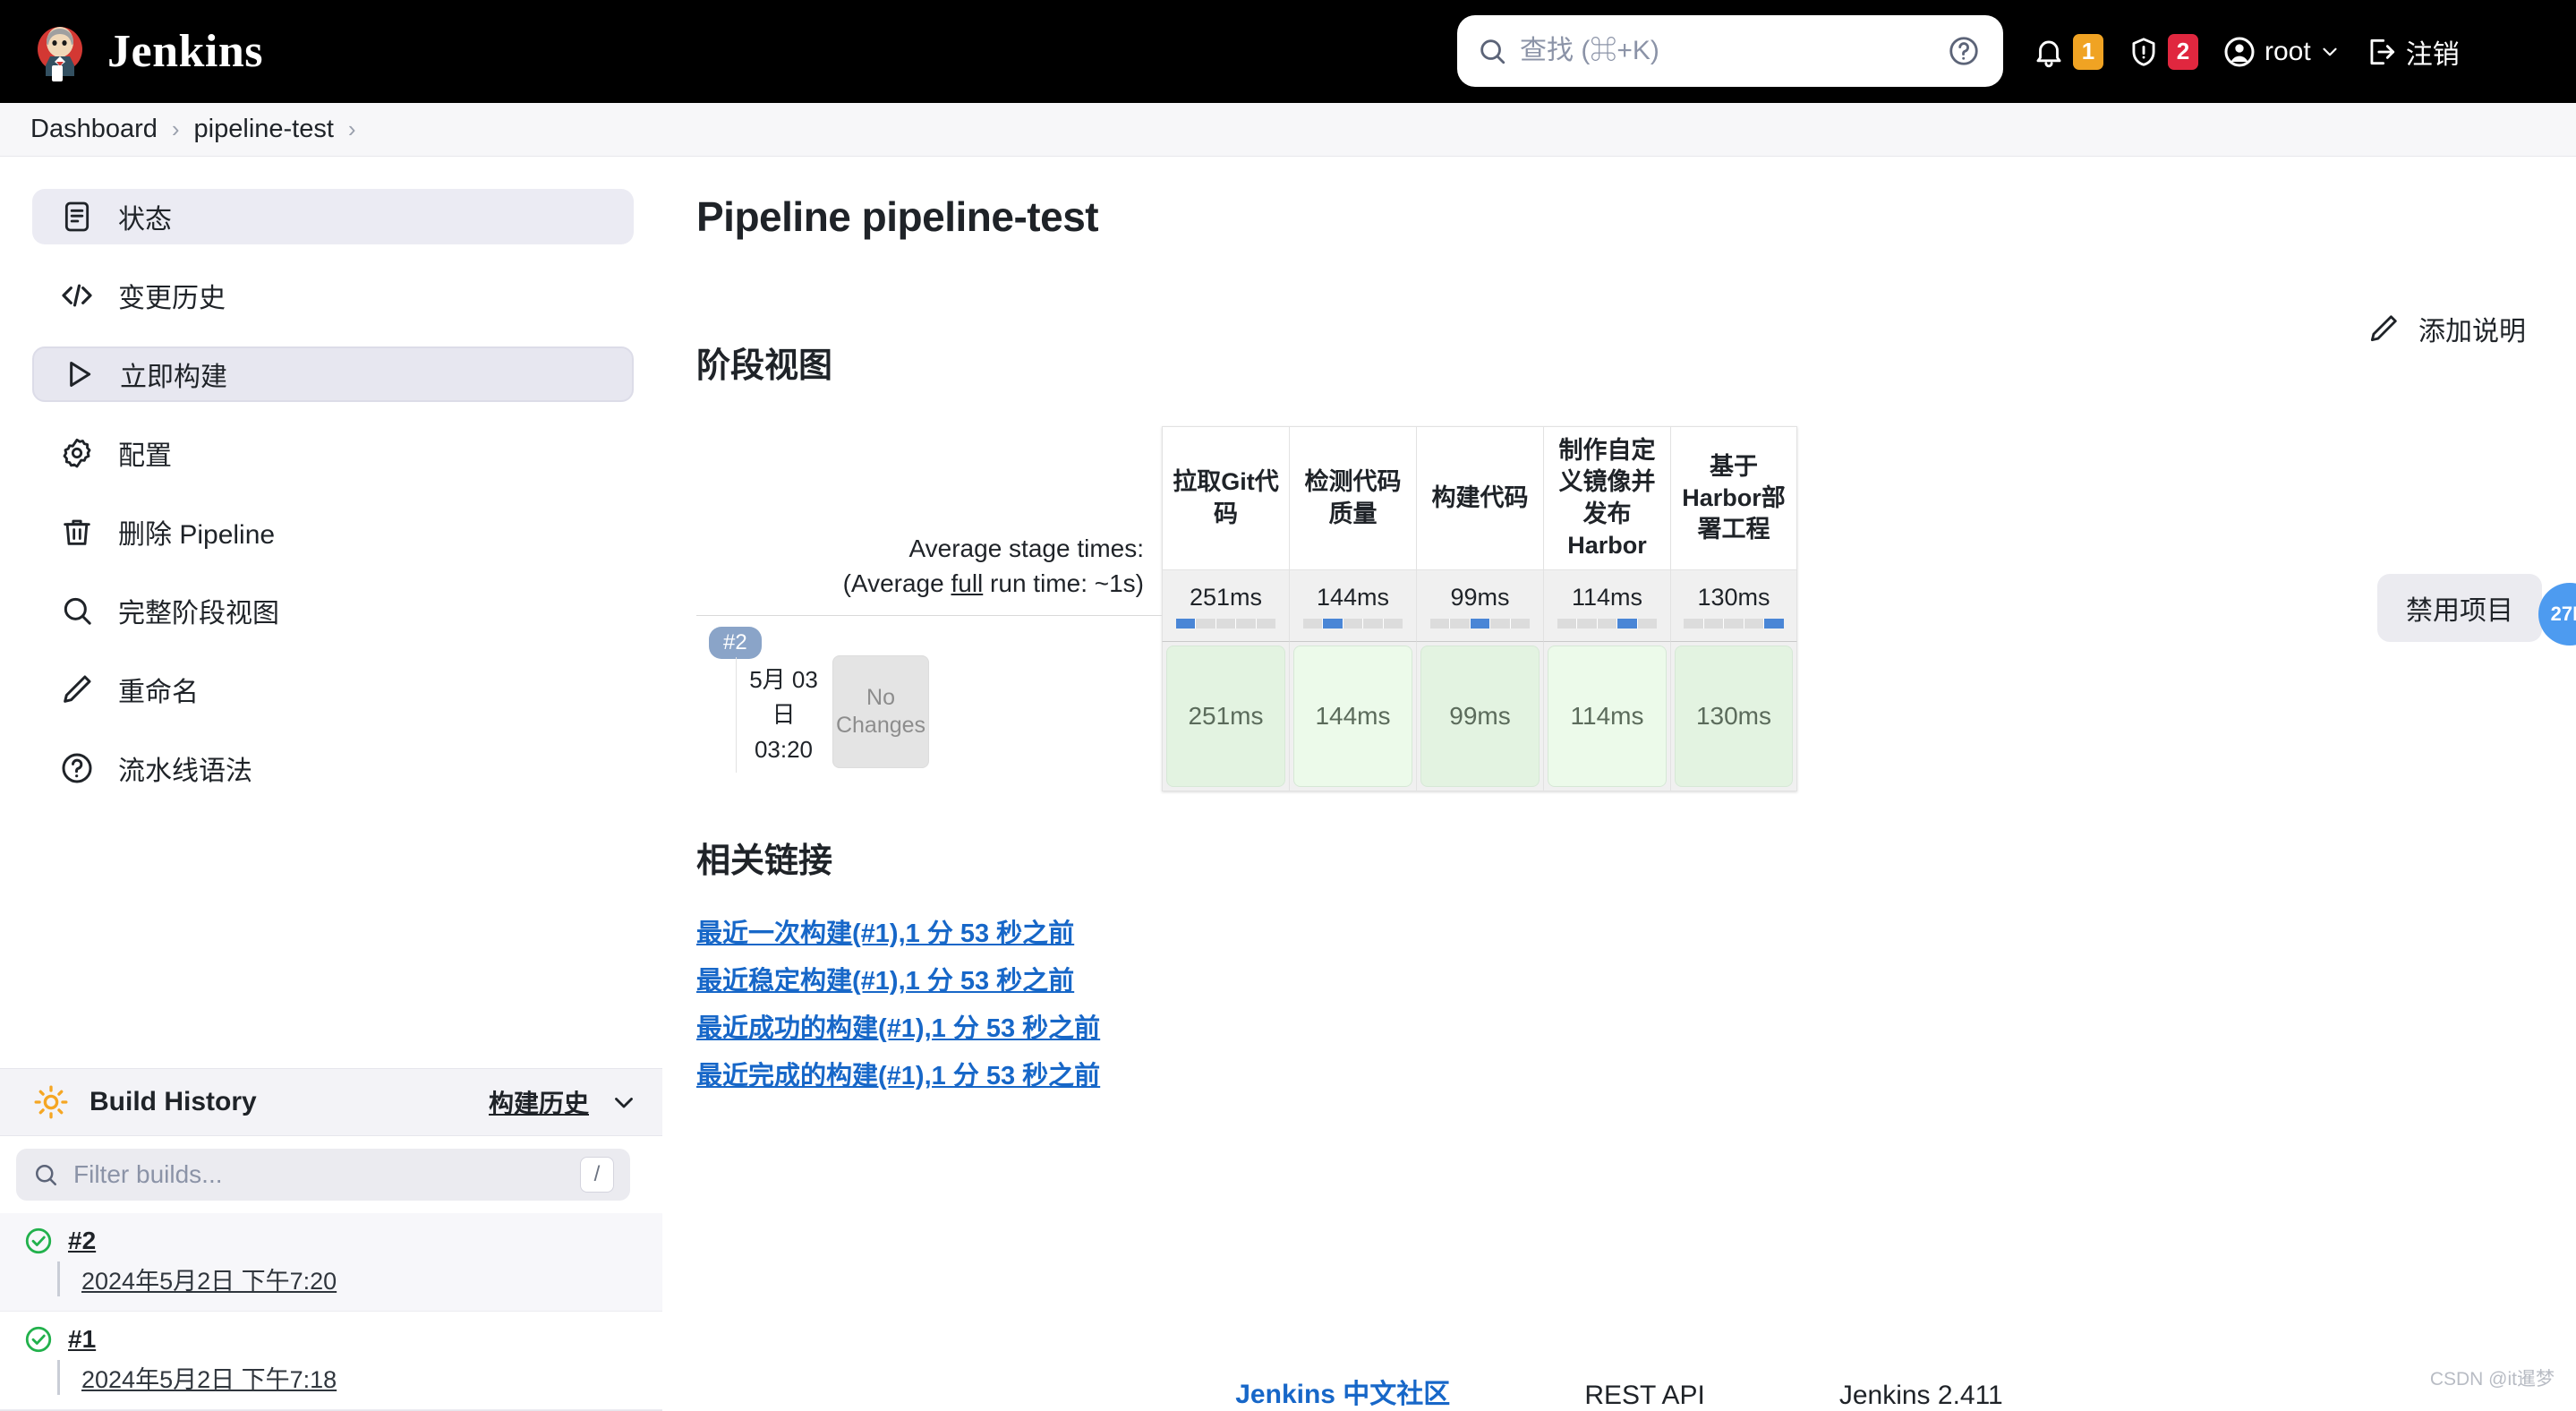 This screenshot has width=2576, height=1411. Describe the element at coordinates (2472, 331) in the screenshot. I see `add-description-label: 添加说明` at that location.